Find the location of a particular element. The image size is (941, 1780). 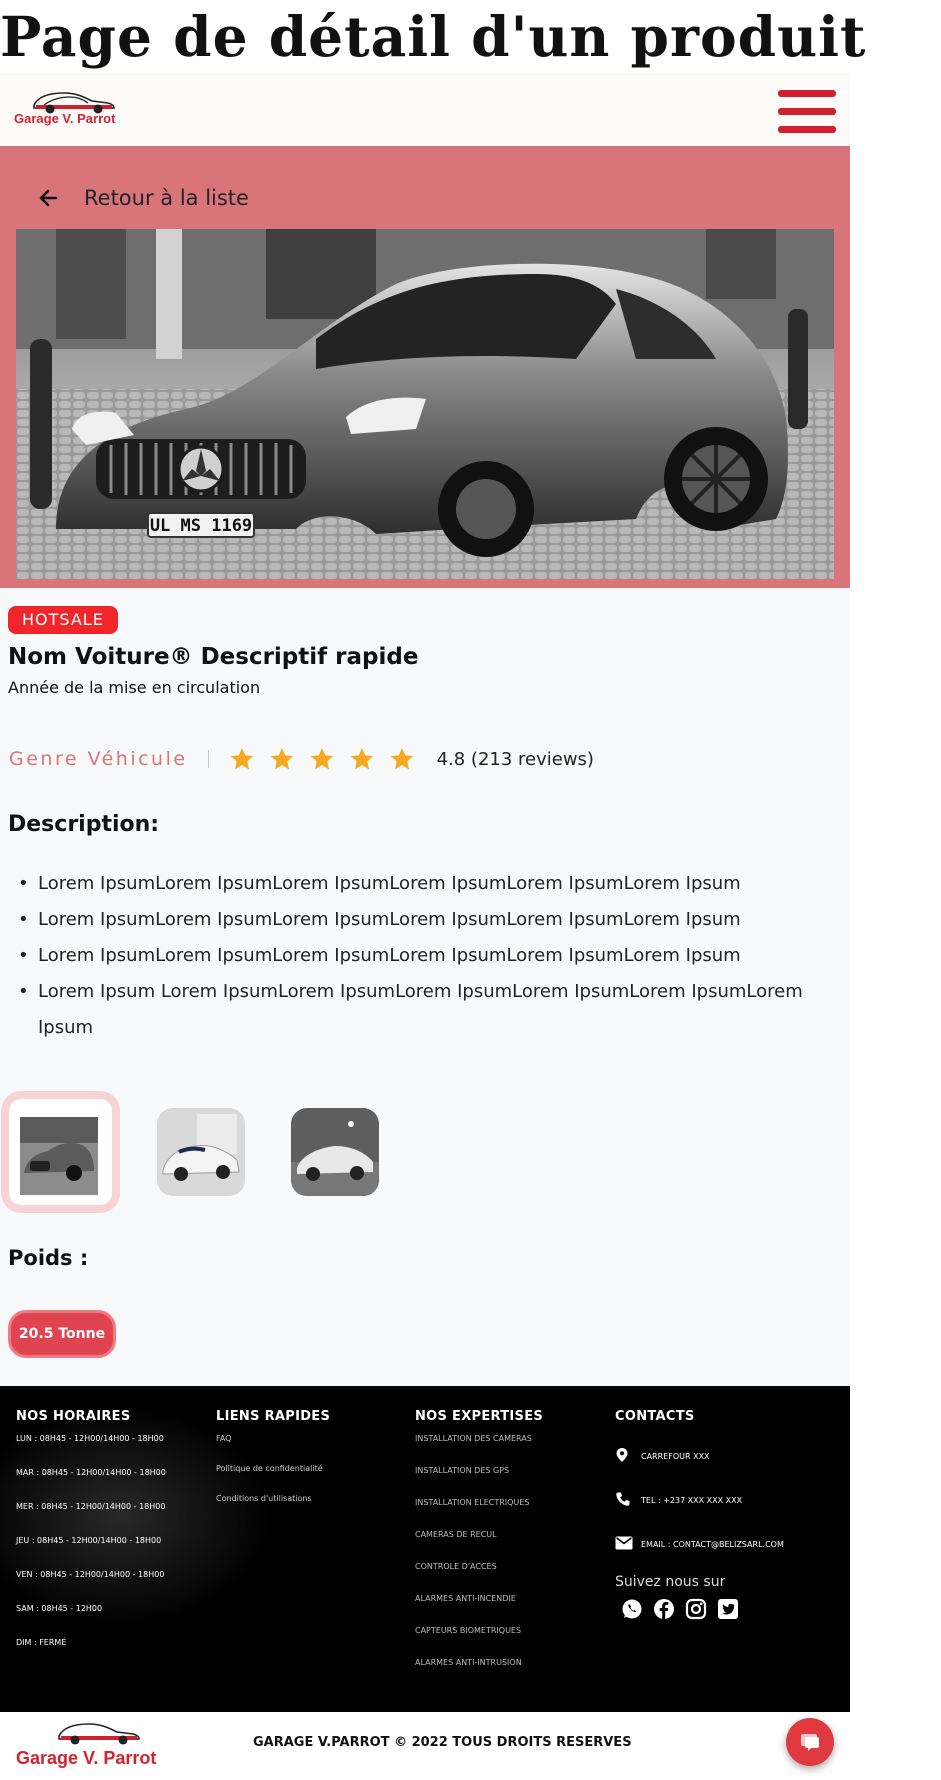

product-subtitle: Année de la mise en circulation is located at coordinates (134, 687).